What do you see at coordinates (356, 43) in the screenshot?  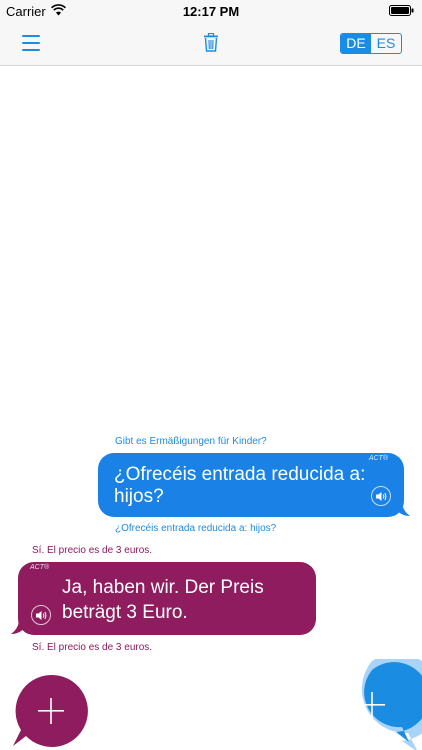 I see `language-de-button: DE` at bounding box center [356, 43].